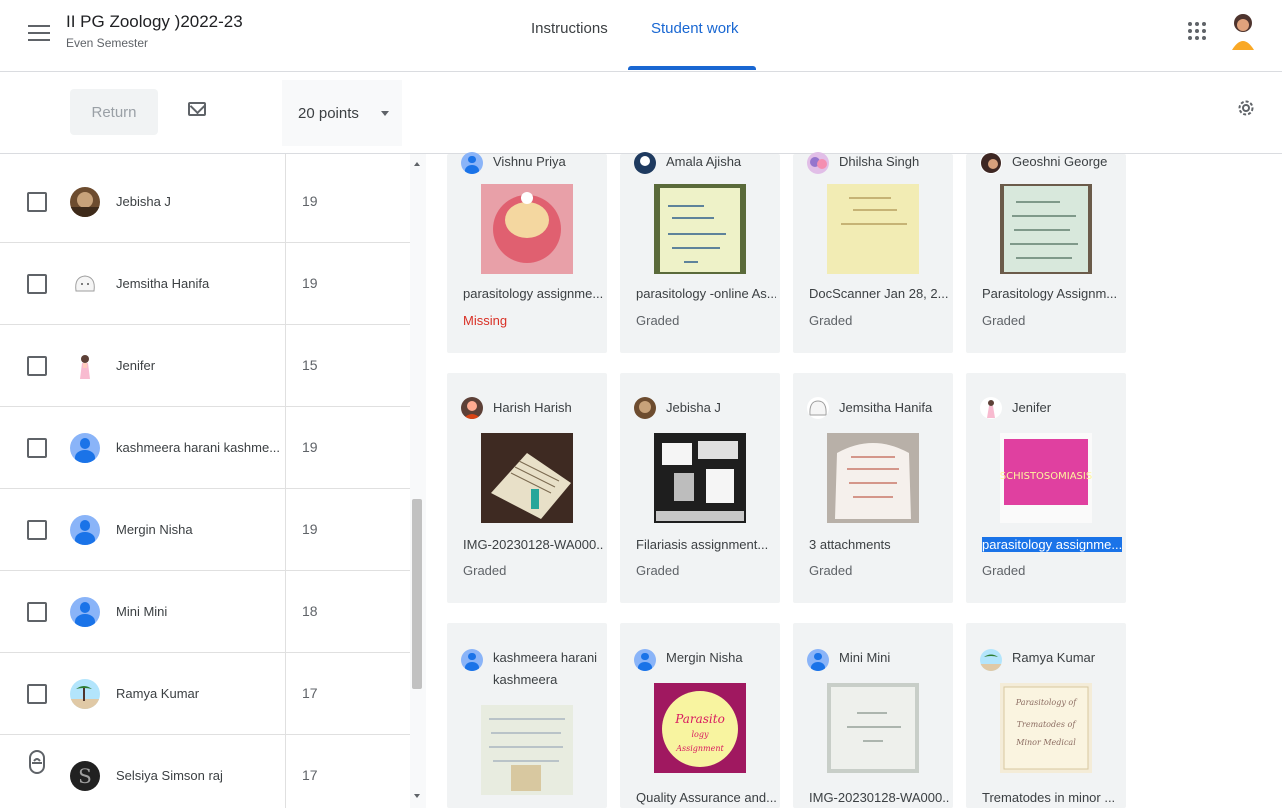 Image resolution: width=1282 pixels, height=808 pixels. What do you see at coordinates (197, 109) in the screenshot?
I see `email-icon` at bounding box center [197, 109].